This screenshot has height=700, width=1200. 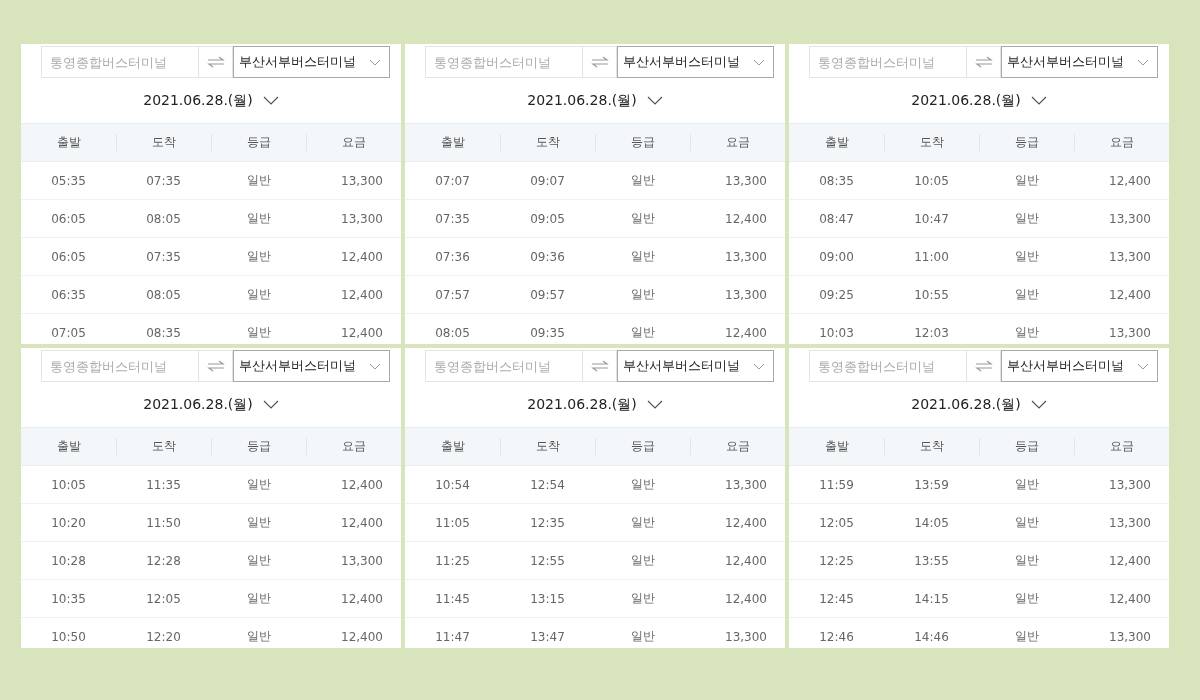 What do you see at coordinates (836, 256) in the screenshot?
I see `table-cell-text: 09:00` at bounding box center [836, 256].